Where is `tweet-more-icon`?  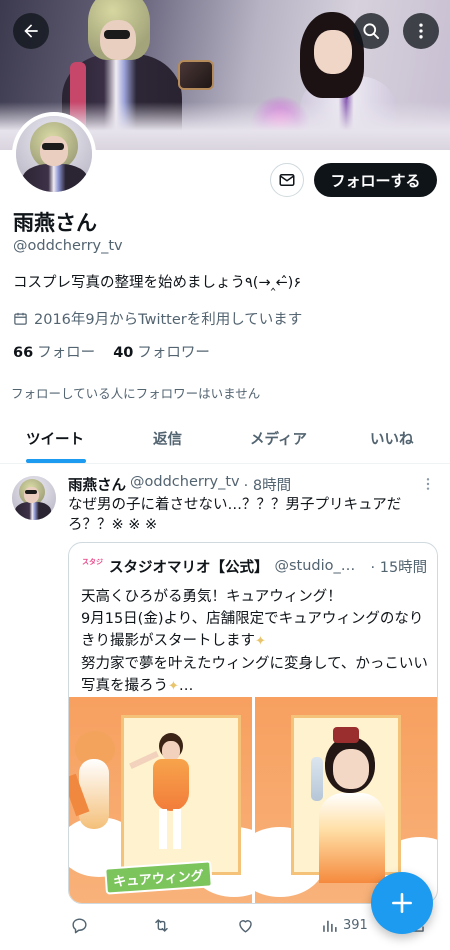 tweet-more-icon is located at coordinates (428, 484).